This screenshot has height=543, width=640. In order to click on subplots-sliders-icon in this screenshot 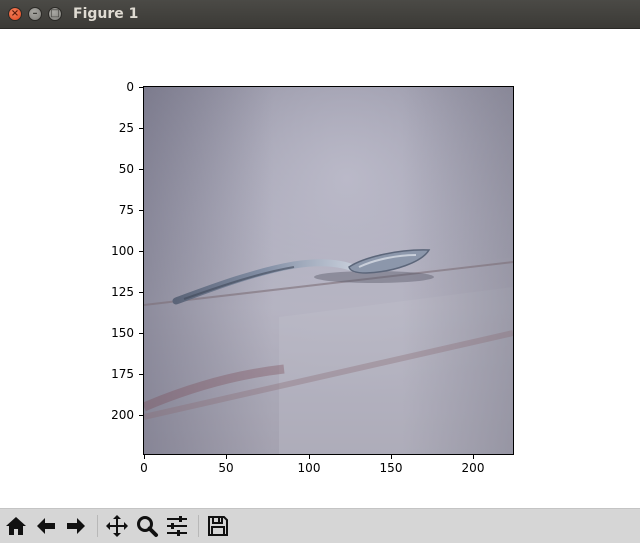, I will do `click(177, 526)`.